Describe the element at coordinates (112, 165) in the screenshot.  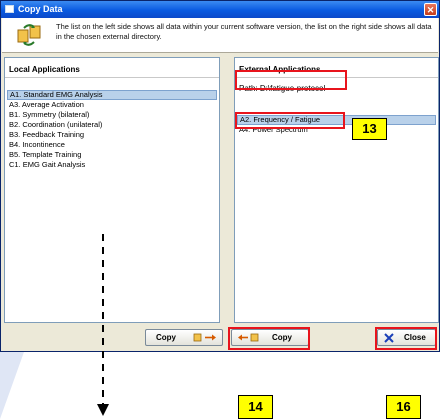
I see `list-item: C1. EMG Gait Analysis` at that location.